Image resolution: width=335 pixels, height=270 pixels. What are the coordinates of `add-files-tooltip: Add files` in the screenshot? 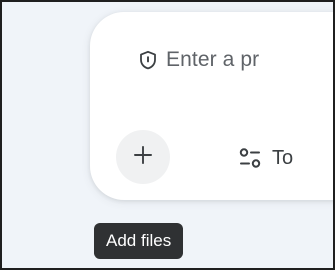 It's located at (139, 241).